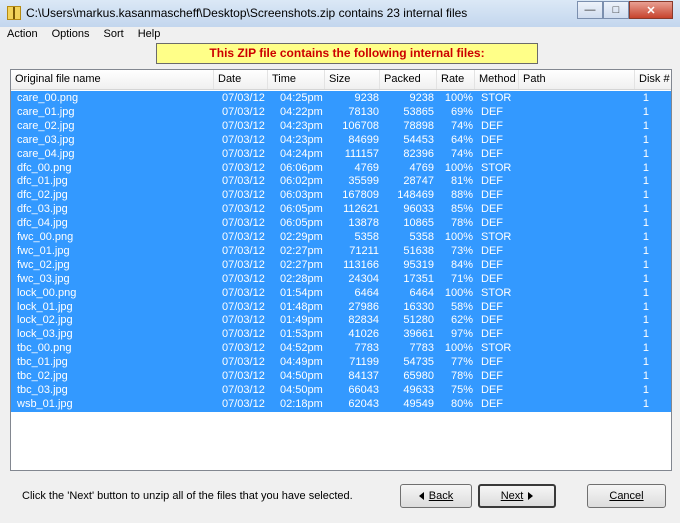 The height and width of the screenshot is (523, 680). What do you see at coordinates (301, 250) in the screenshot?
I see `cell-time: 02:27pm` at bounding box center [301, 250].